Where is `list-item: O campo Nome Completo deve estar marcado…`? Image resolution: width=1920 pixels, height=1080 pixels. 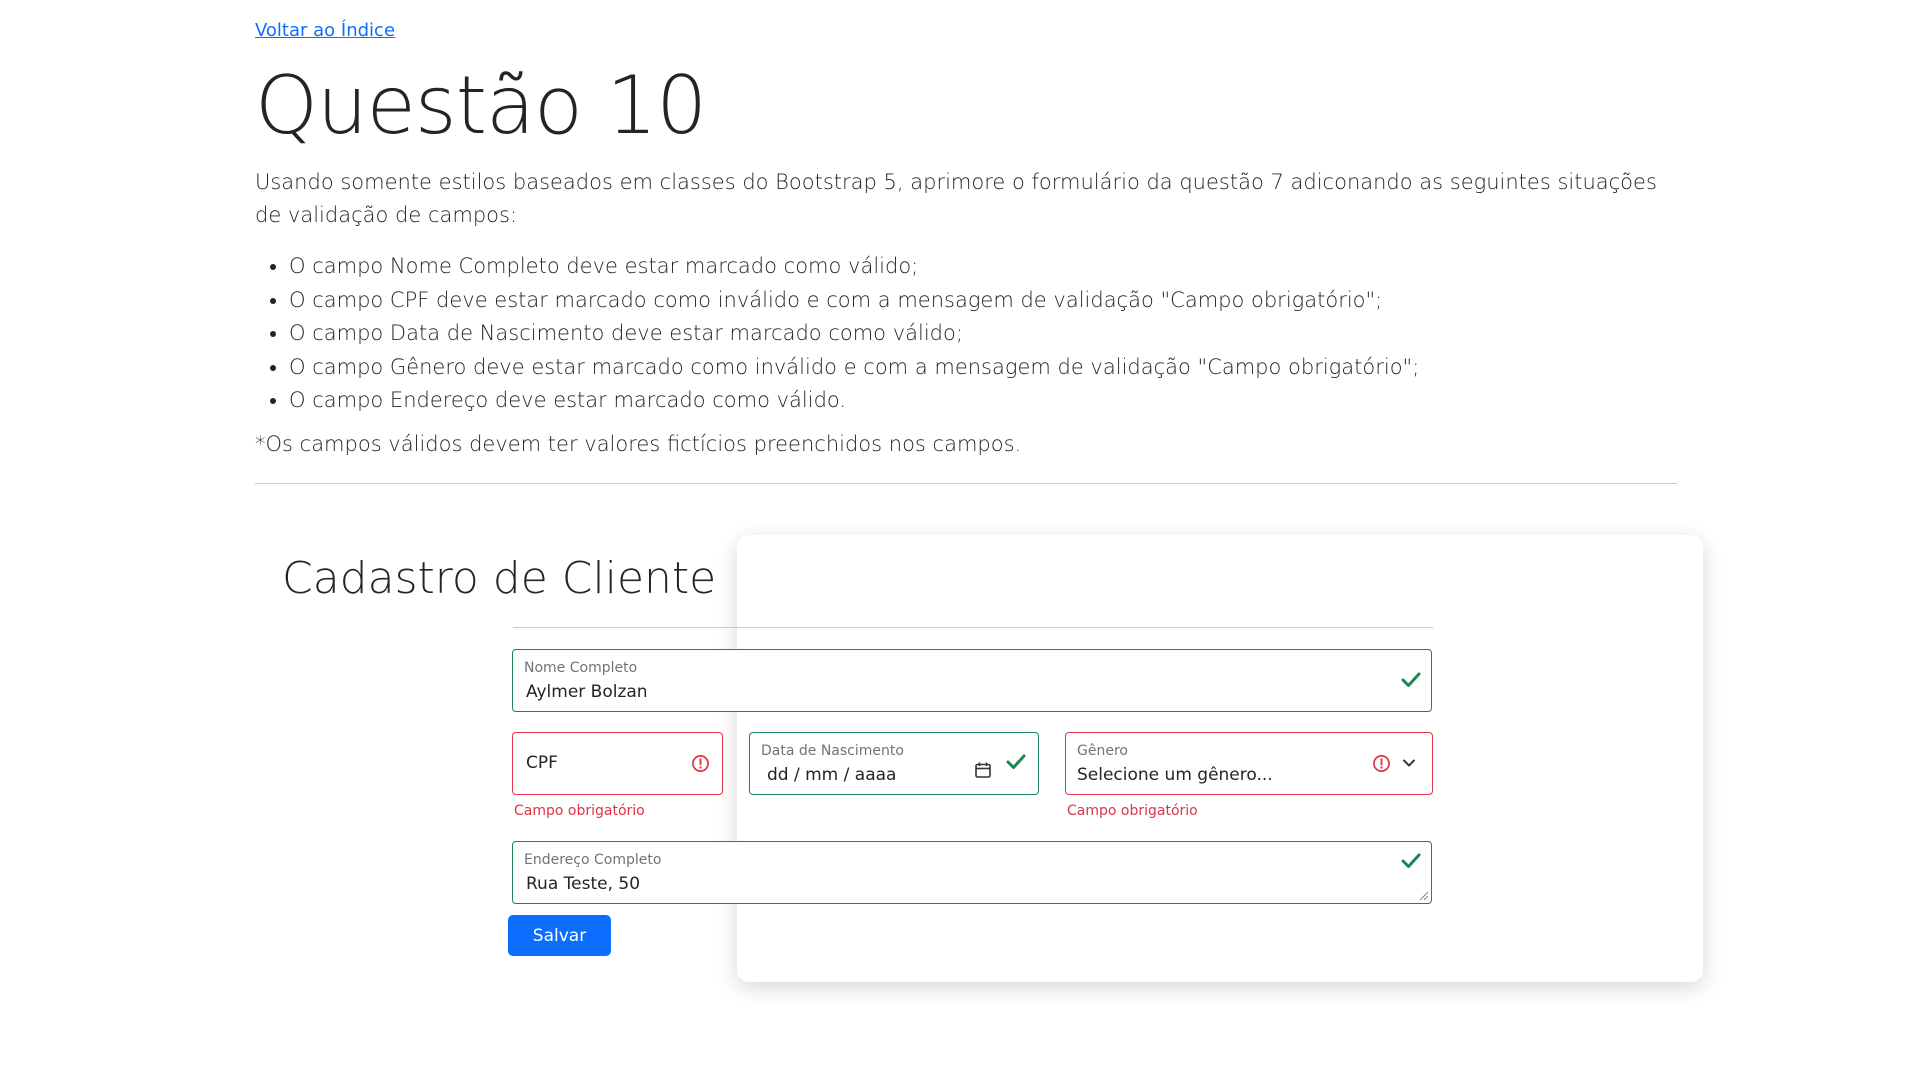
list-item: O campo Nome Completo deve estar marcado… is located at coordinates (854, 267).